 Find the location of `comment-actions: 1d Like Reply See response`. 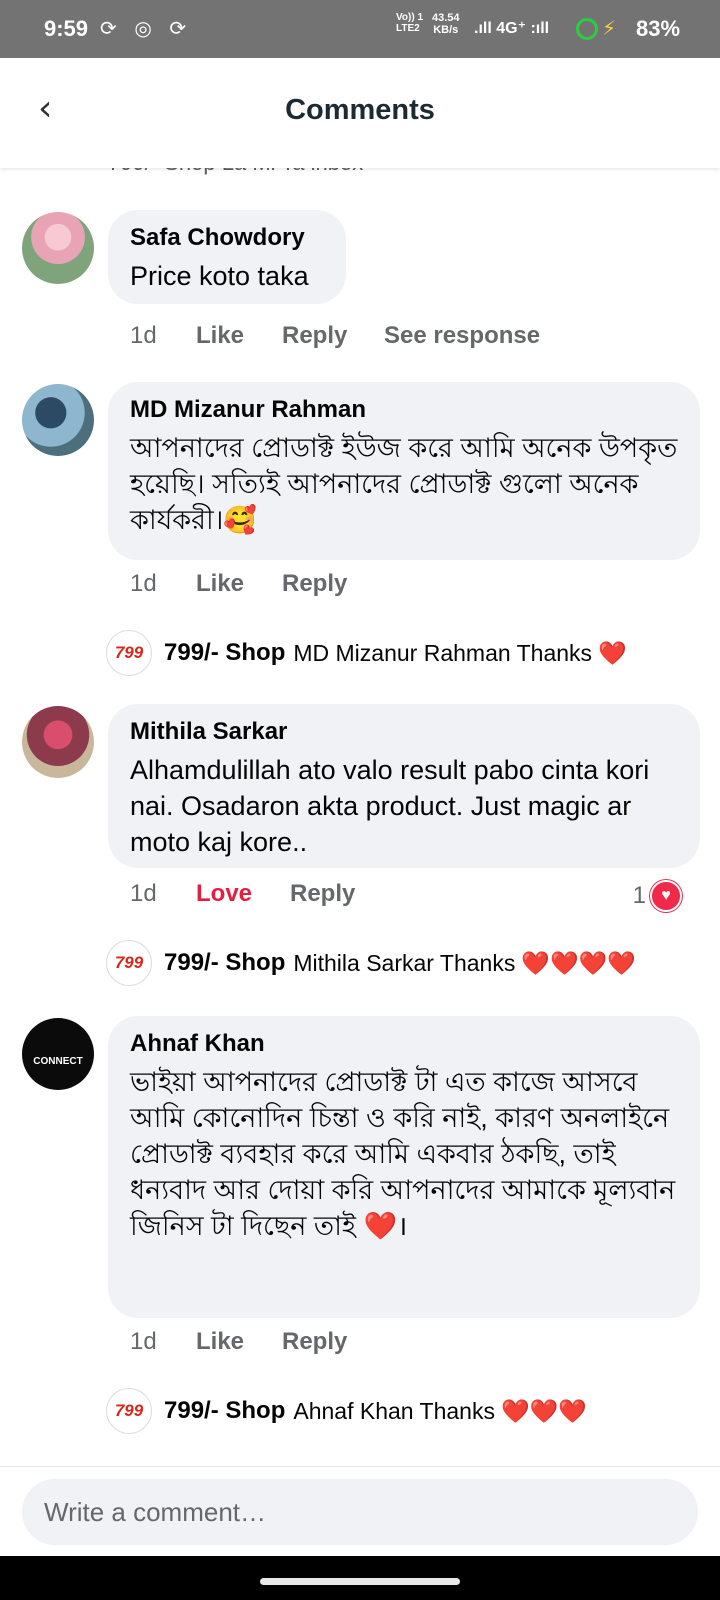

comment-actions: 1d Like Reply See response is located at coordinates (335, 336).